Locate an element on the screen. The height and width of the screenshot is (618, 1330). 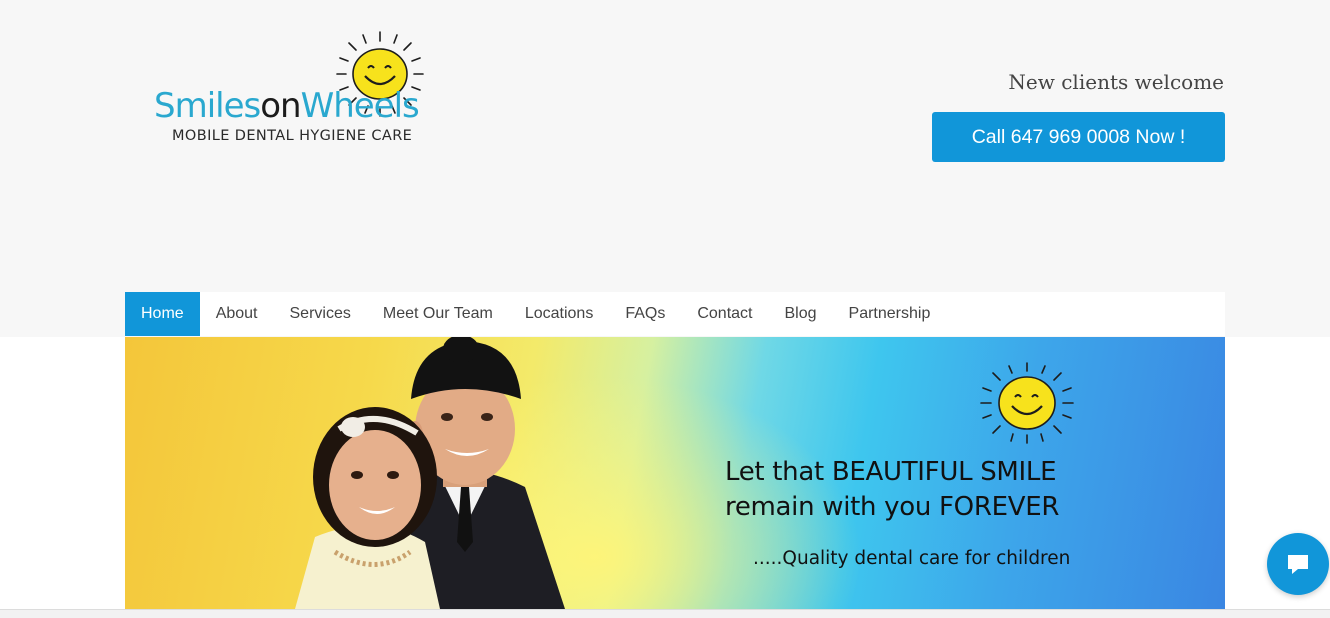
call-now-button: Call 647 969 0008 Now ! is located at coordinates (1078, 137).